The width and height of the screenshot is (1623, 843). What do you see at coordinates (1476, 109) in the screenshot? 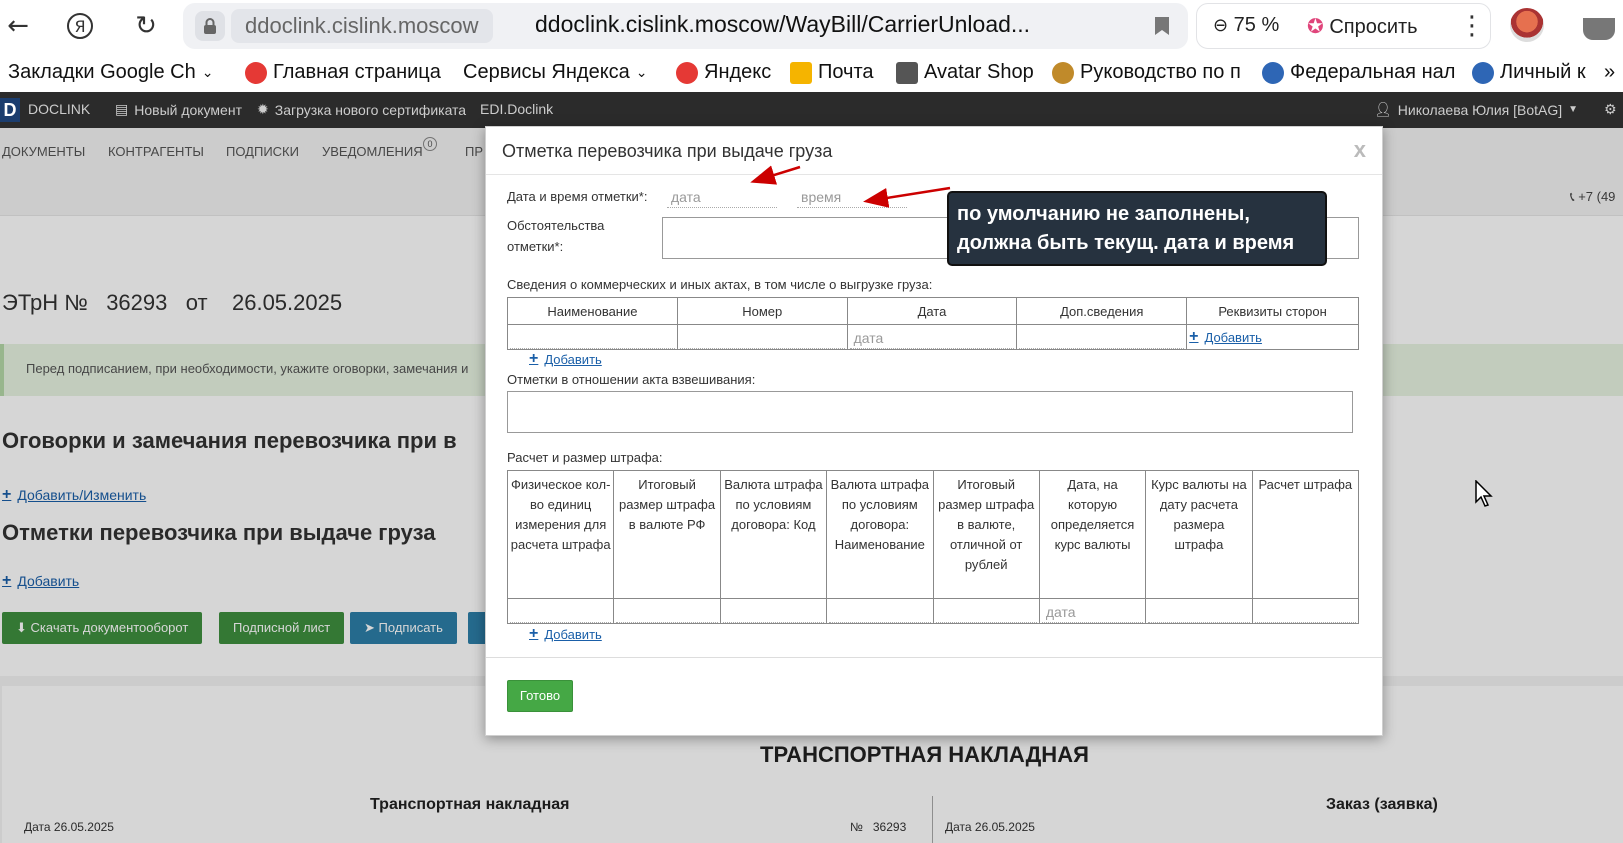
I see `user-menu: 👤︎ Николаева Юлия [BotAG] ▼` at bounding box center [1476, 109].